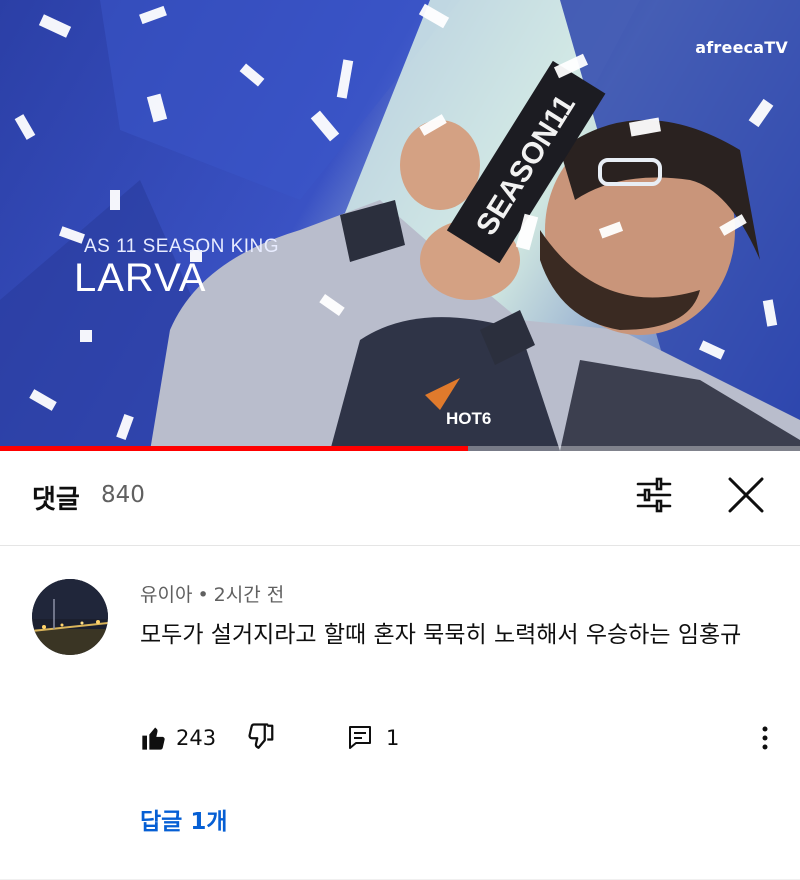 The width and height of the screenshot is (800, 880). Describe the element at coordinates (460, 738) in the screenshot. I see `comment-actions: 243 1` at that location.